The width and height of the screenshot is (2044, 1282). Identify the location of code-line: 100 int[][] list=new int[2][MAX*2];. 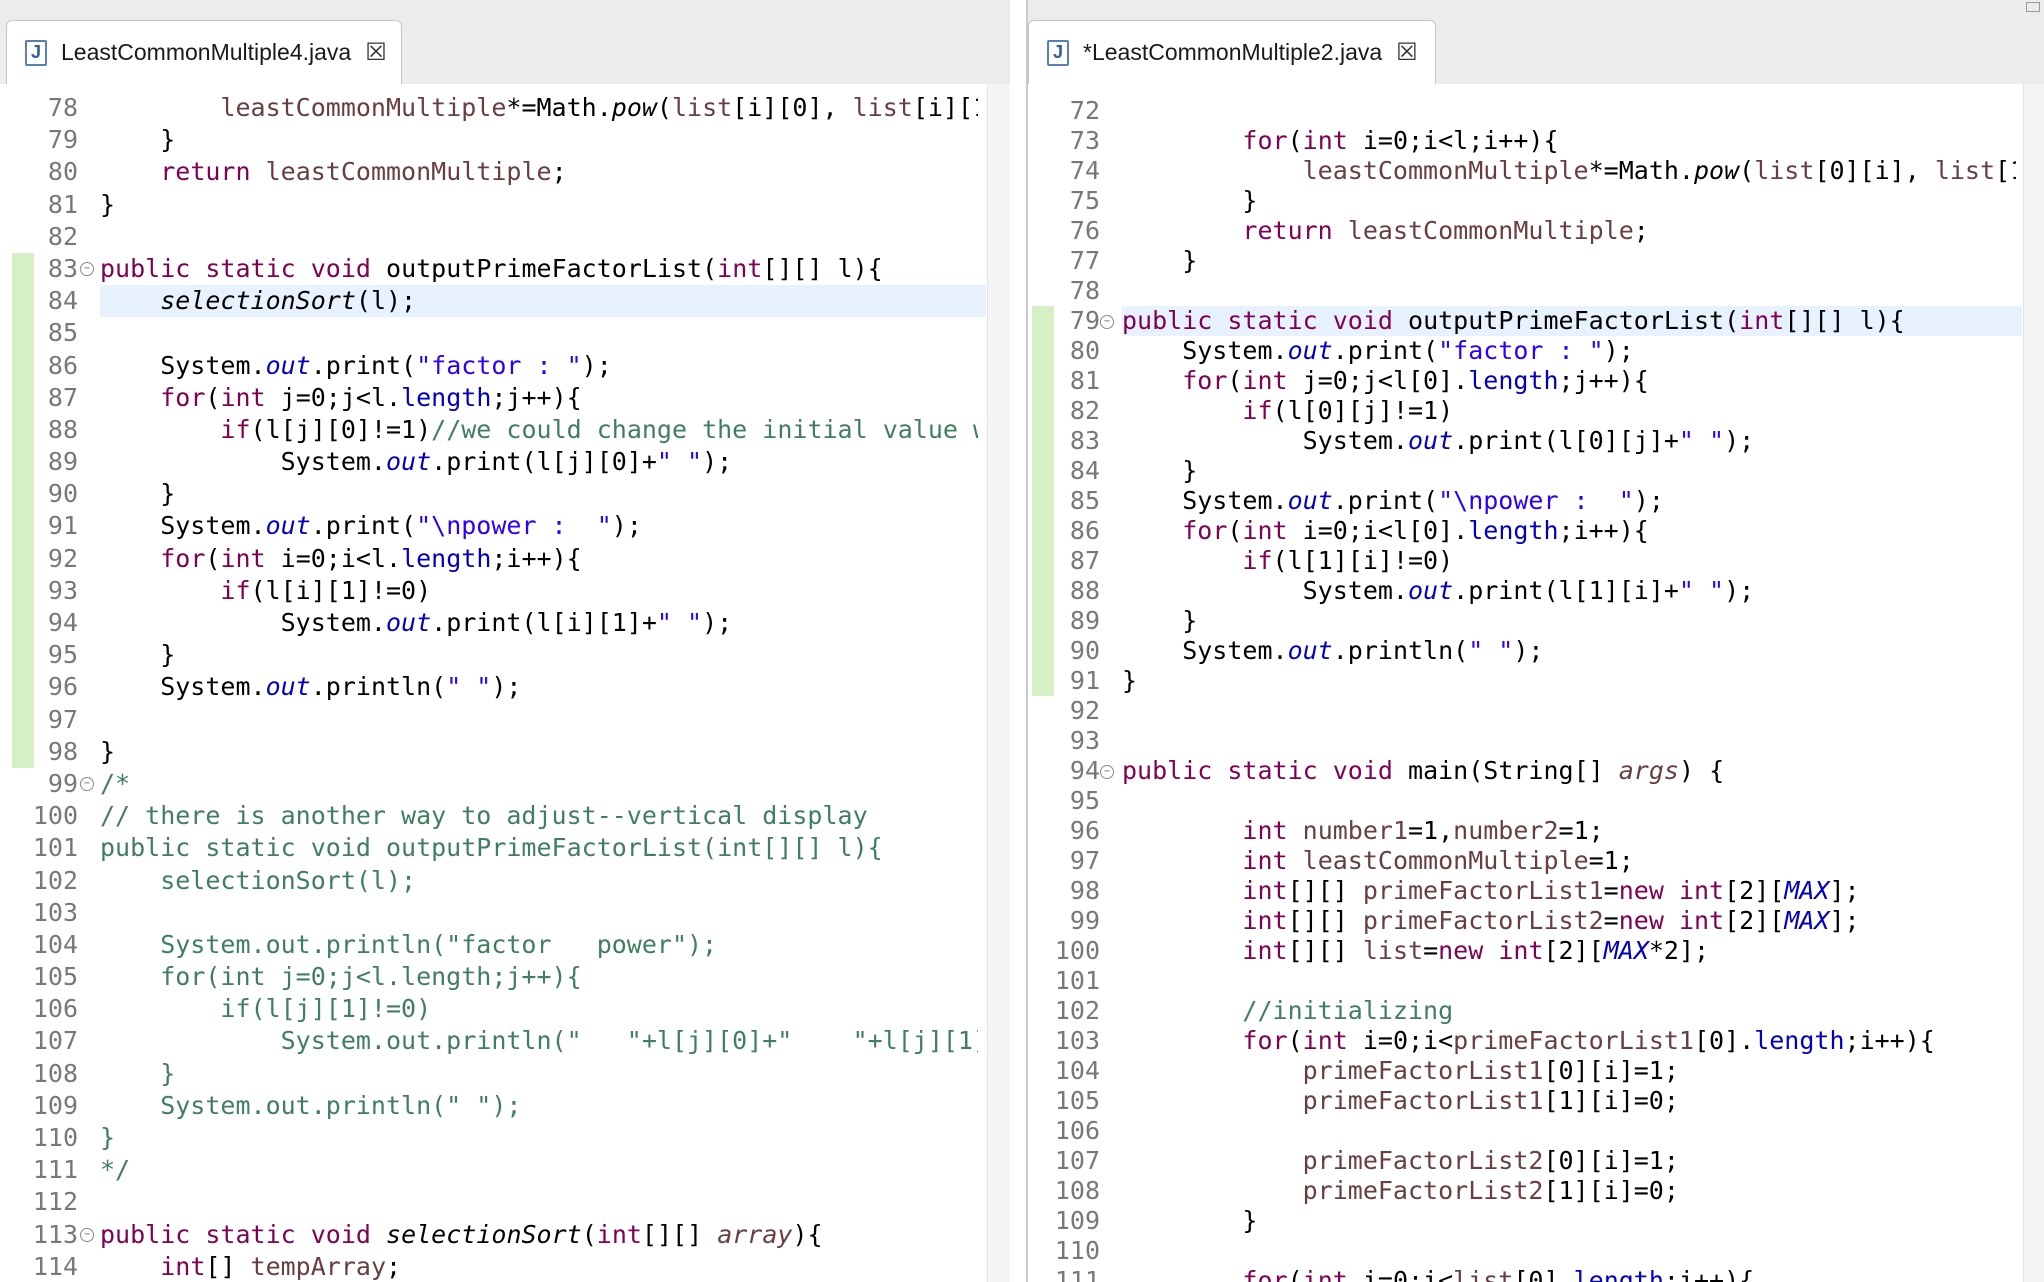
(1525, 951).